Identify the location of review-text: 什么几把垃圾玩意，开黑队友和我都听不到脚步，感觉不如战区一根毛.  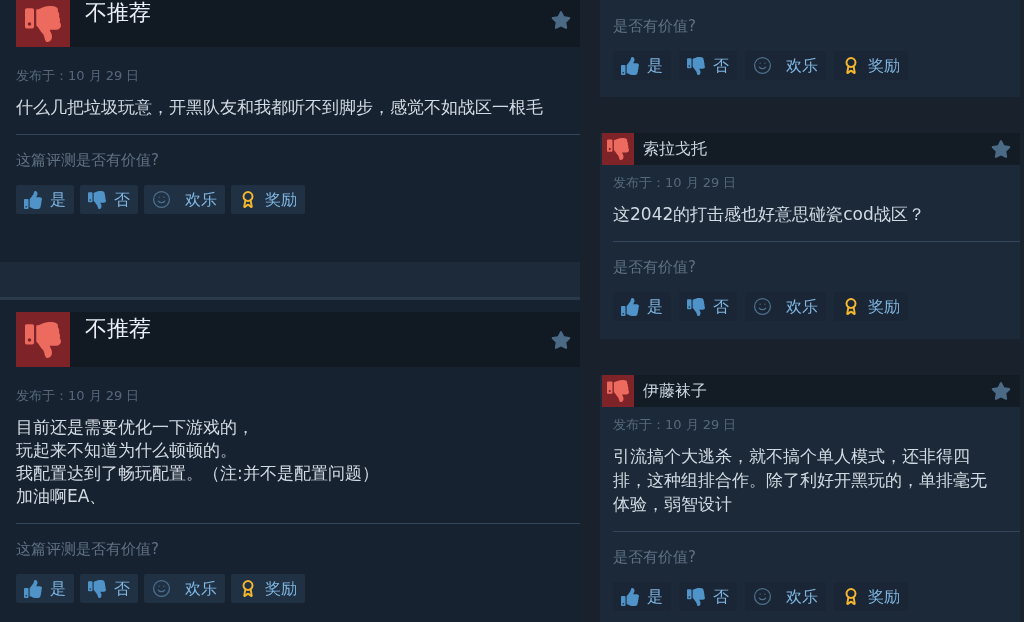
(280, 107).